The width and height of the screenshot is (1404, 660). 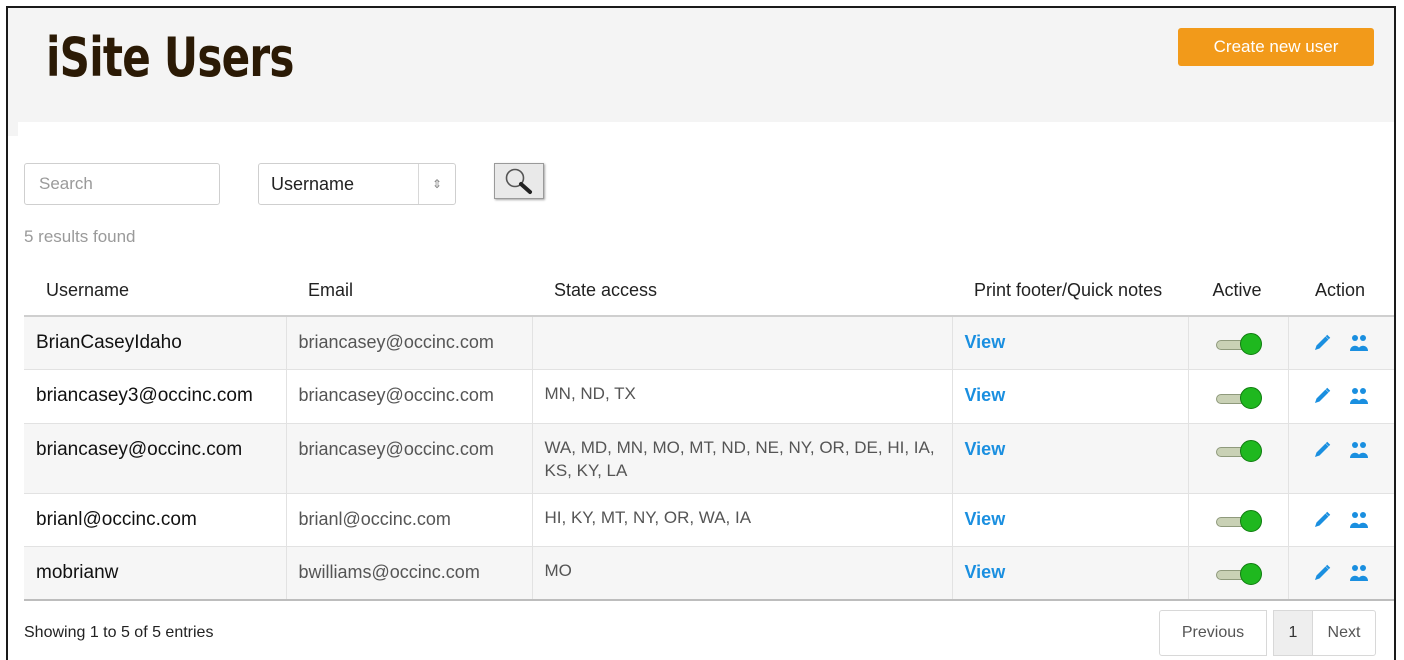 I want to click on search-input, so click(x=122, y=184).